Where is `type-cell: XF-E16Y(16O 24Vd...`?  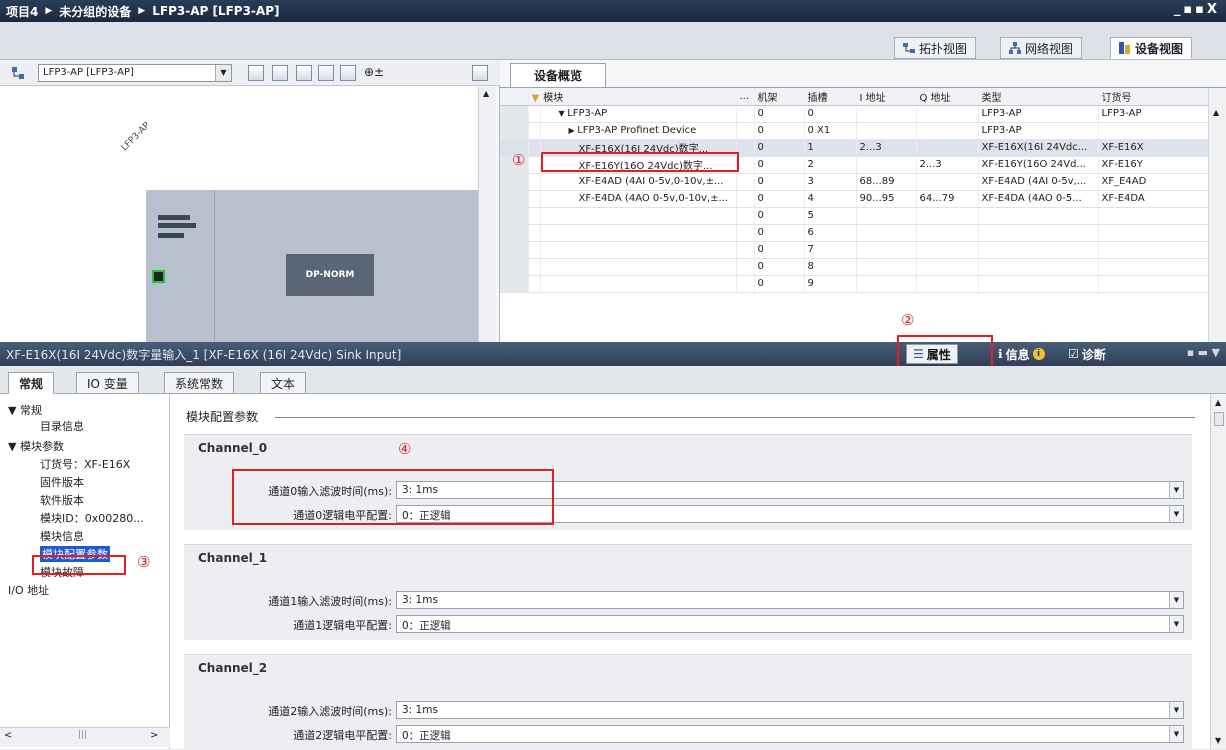
type-cell: XF-E16Y(16O 24Vd... is located at coordinates (1038, 165).